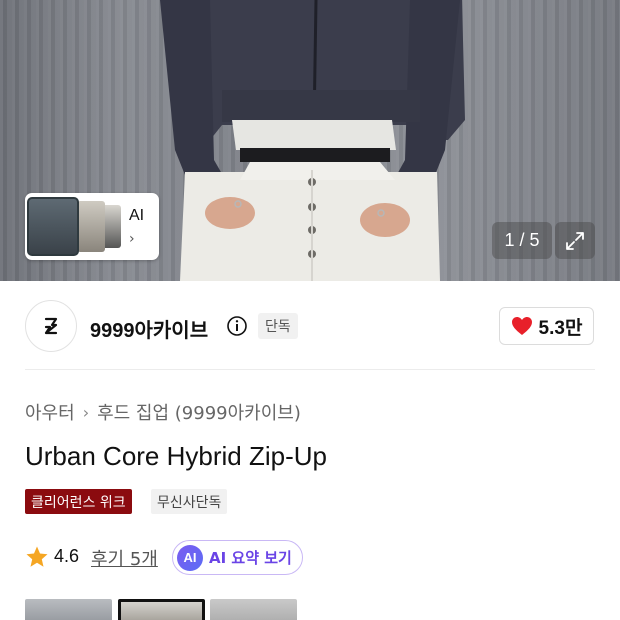  I want to click on heart-icon, so click(521, 326).